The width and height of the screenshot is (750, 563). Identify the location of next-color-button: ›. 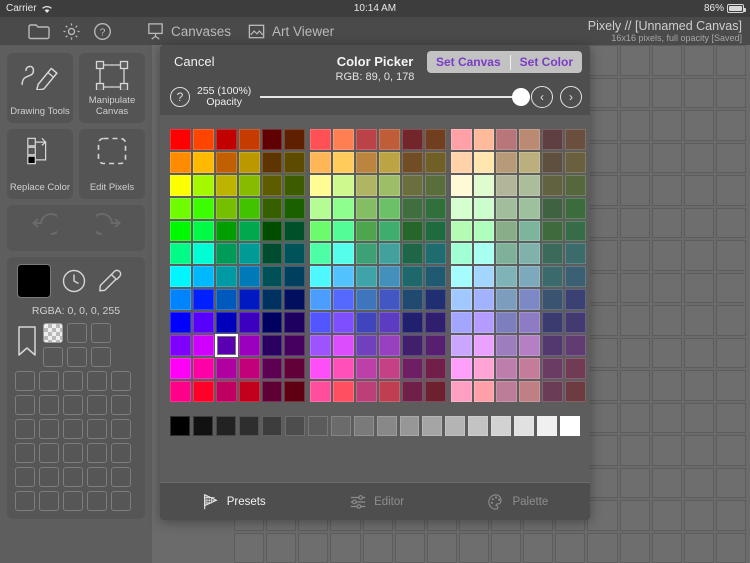
(571, 97).